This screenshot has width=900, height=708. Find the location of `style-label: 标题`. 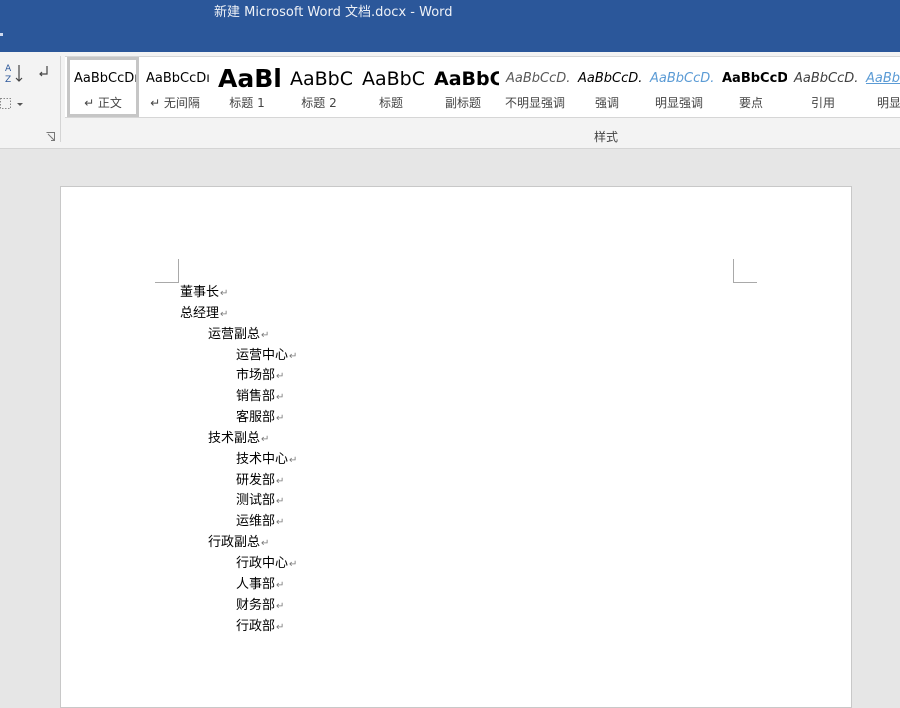

style-label: 标题 is located at coordinates (390, 103).